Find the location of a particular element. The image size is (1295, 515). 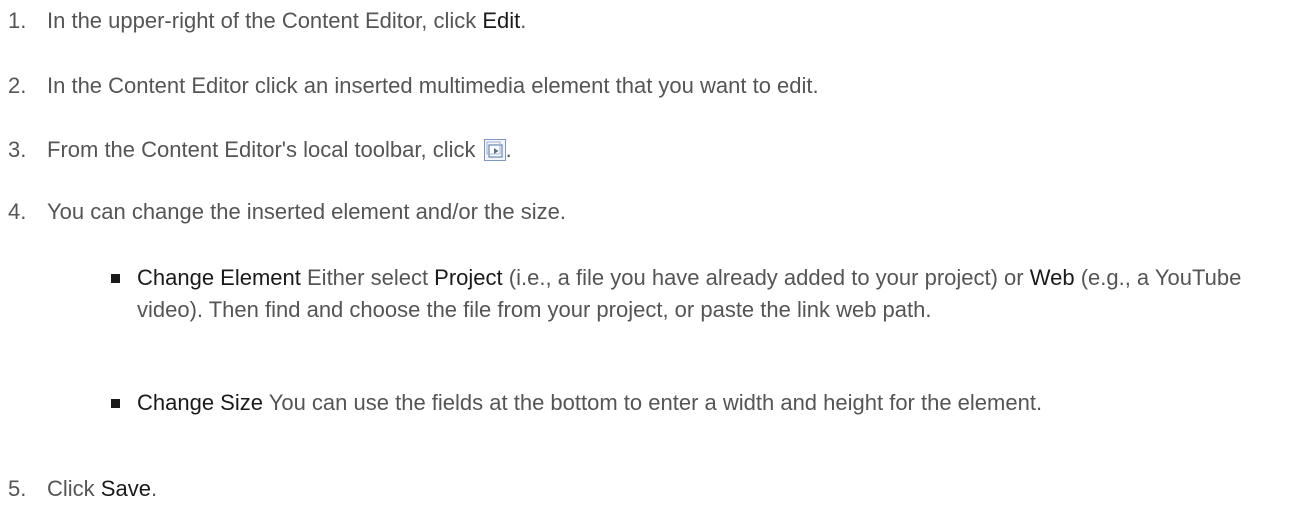

change-element-label: Change Element is located at coordinates (219, 277).